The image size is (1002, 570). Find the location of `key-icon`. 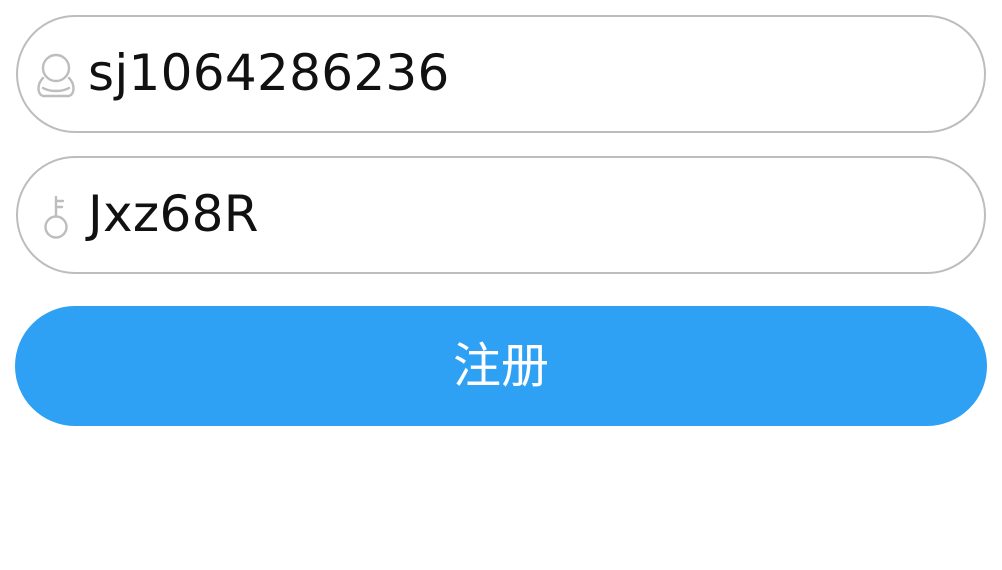

key-icon is located at coordinates (56, 217).